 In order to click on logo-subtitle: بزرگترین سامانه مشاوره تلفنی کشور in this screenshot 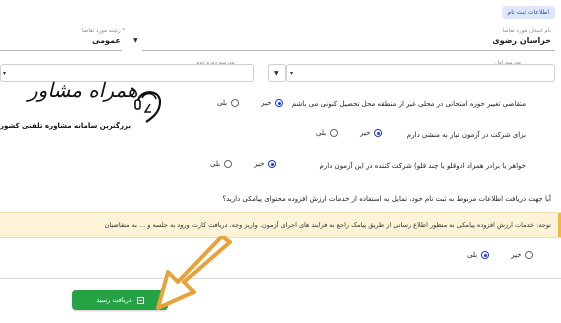, I will do `click(65, 126)`.